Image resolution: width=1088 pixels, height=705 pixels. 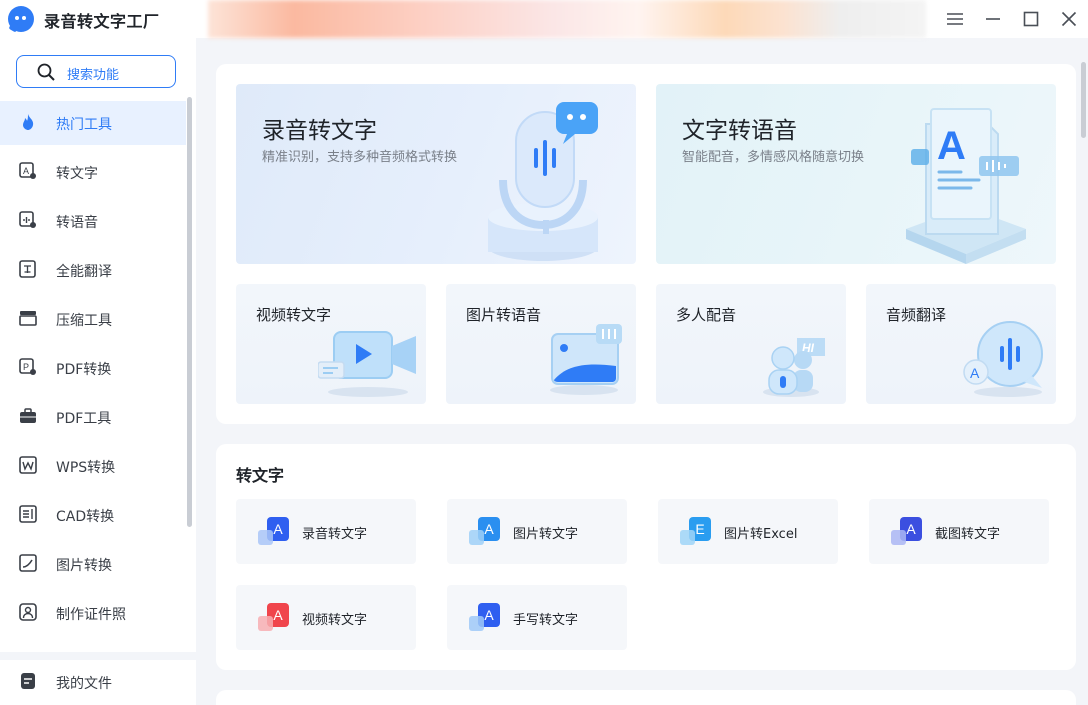 What do you see at coordinates (294, 315) in the screenshot?
I see `feature-title: 视频转文字` at bounding box center [294, 315].